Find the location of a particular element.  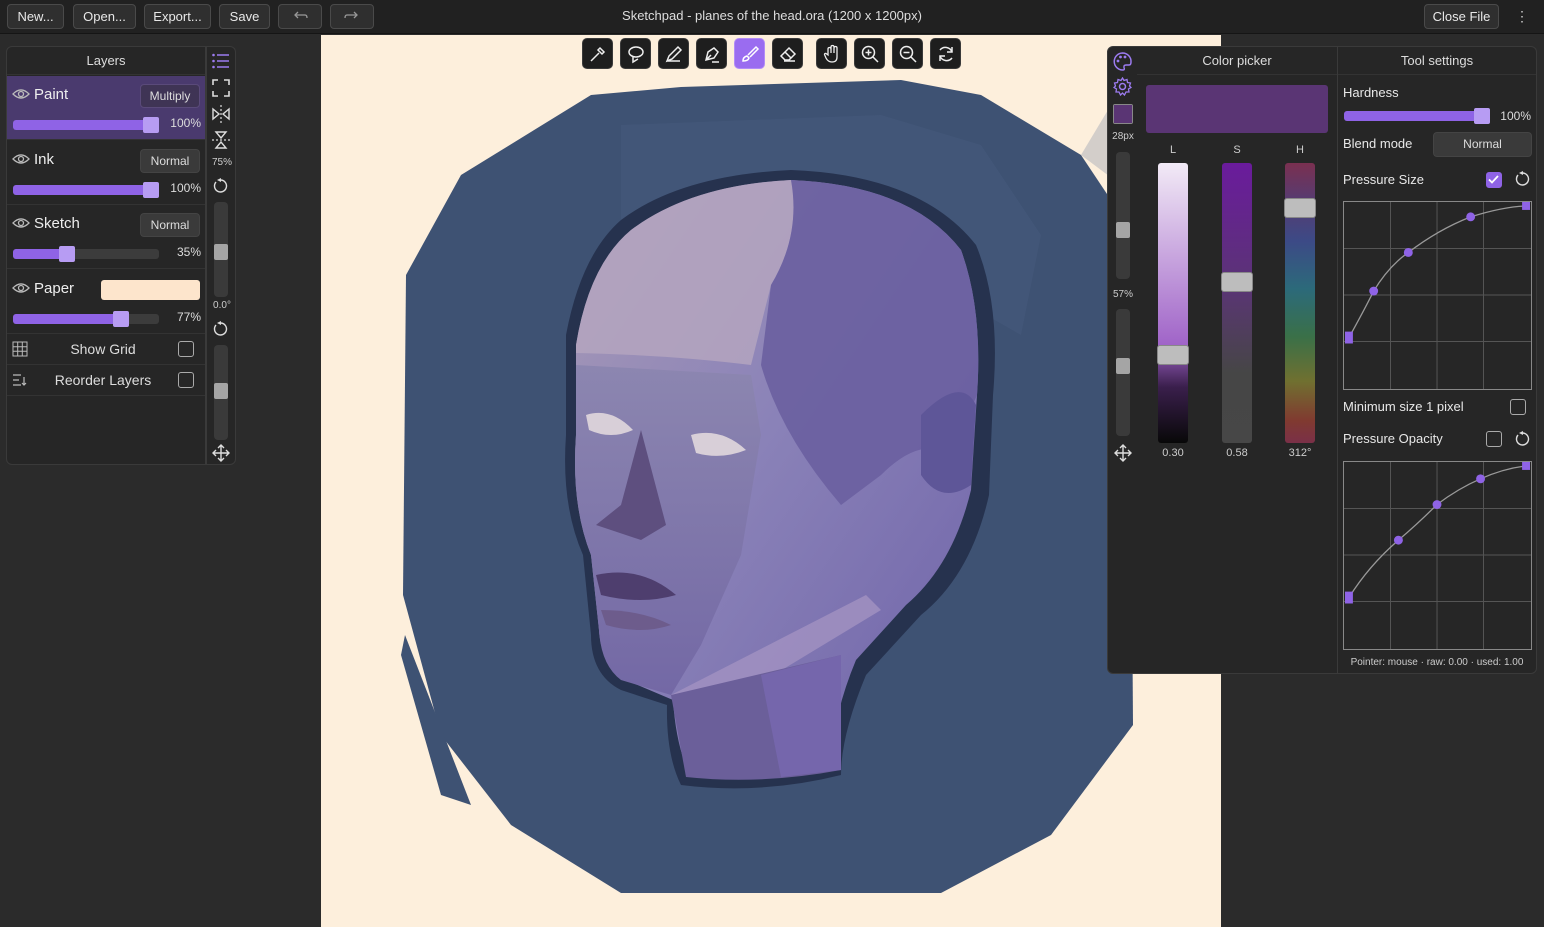

pointer-status: Pointer: mouse · raw: 0.00 · used: 1.00 is located at coordinates (1437, 662).